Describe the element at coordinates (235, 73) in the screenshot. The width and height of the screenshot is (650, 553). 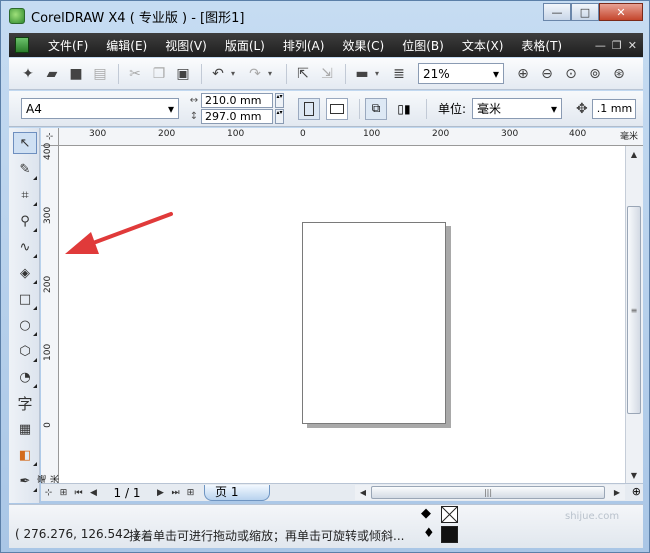
I see `undo-dropdown-icon: ▾` at that location.